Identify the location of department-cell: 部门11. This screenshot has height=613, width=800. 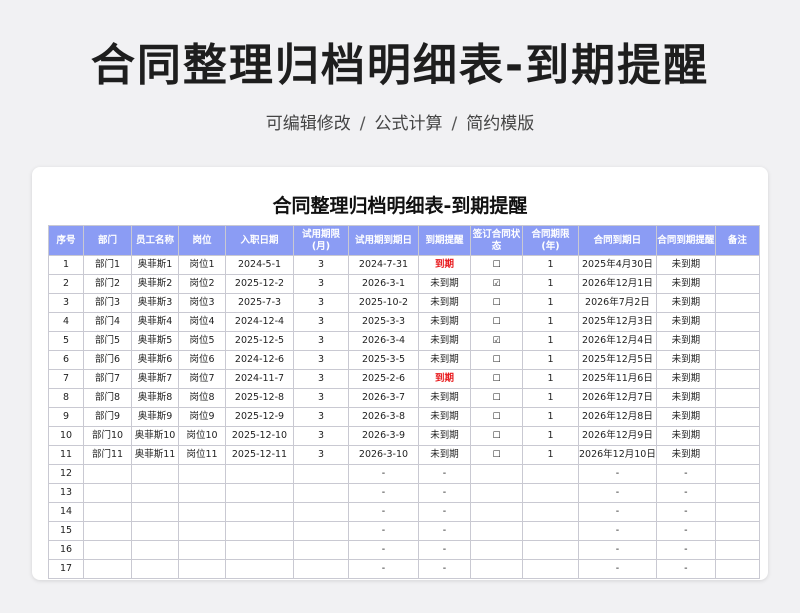
(107, 455).